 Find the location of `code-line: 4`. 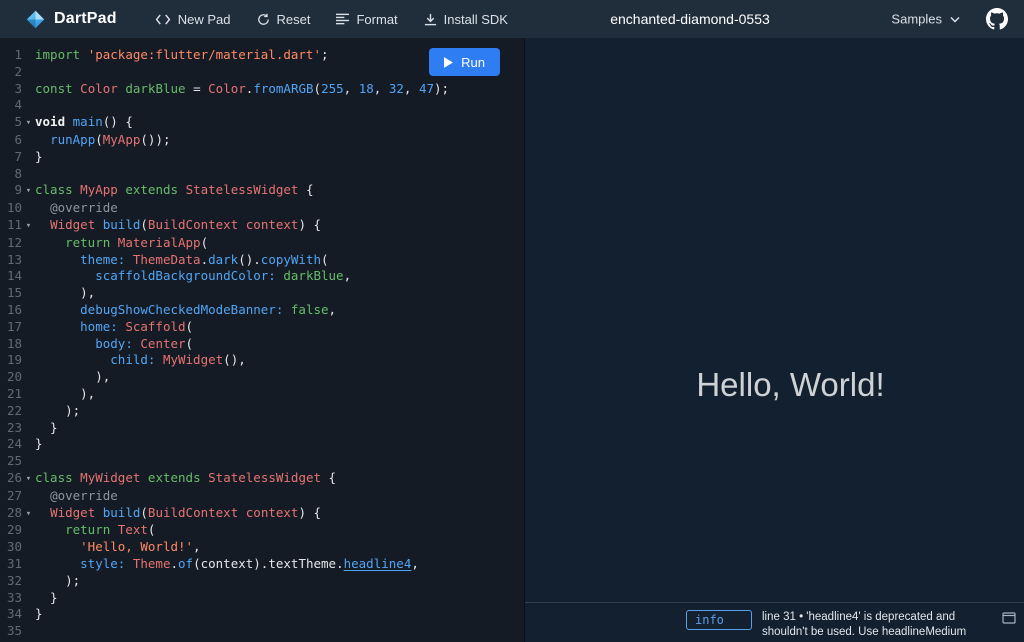

code-line: 4 is located at coordinates (262, 105).